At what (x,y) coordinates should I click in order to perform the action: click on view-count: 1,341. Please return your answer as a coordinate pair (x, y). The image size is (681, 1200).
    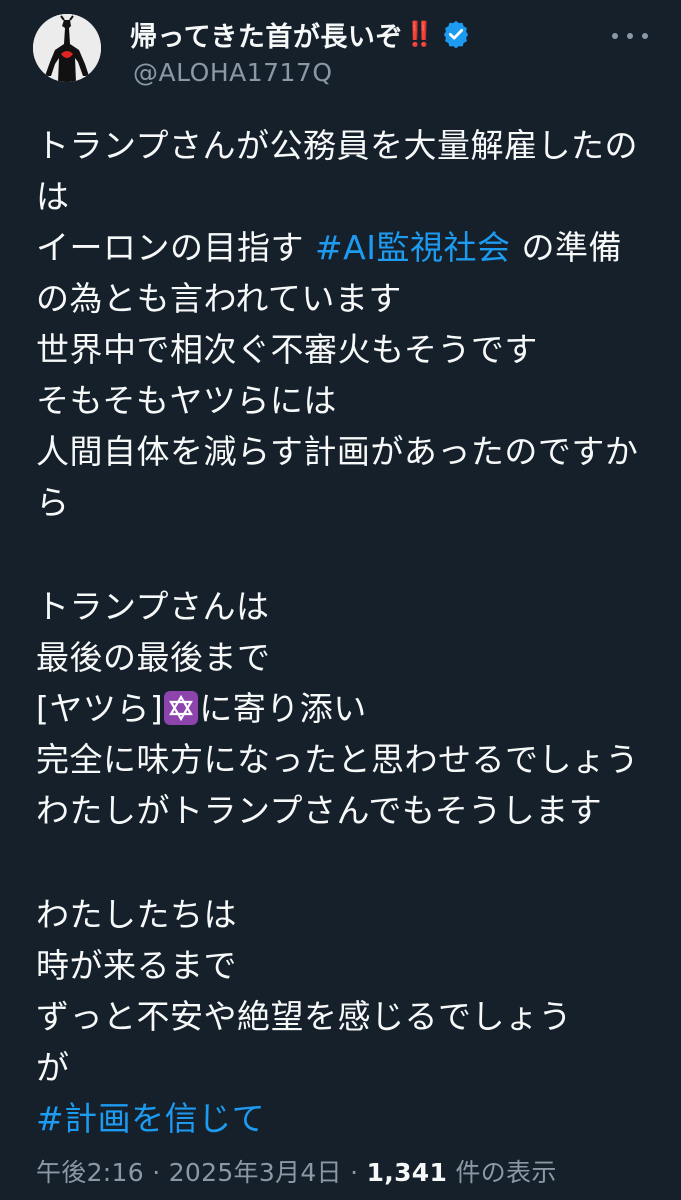
    Looking at the image, I should click on (407, 1172).